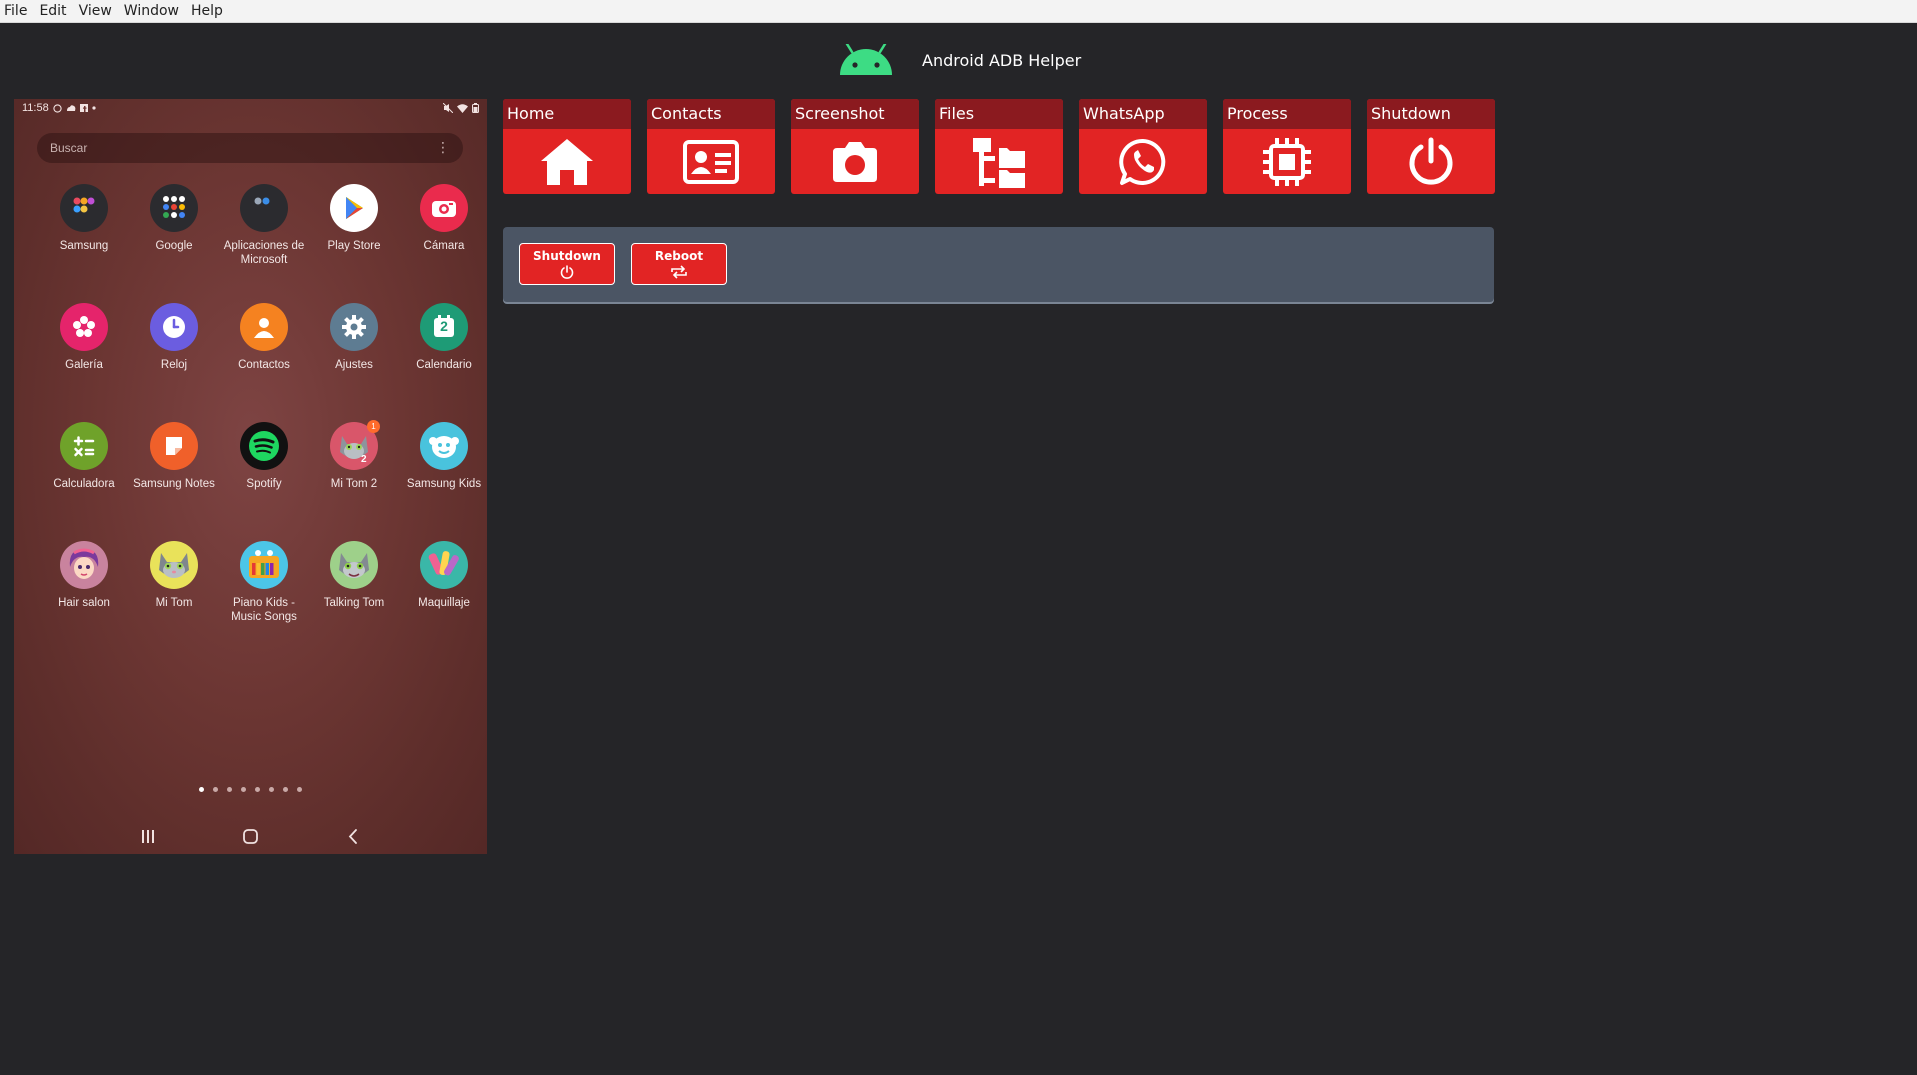 The width and height of the screenshot is (1917, 1075). I want to click on battery-status-icon, so click(475, 108).